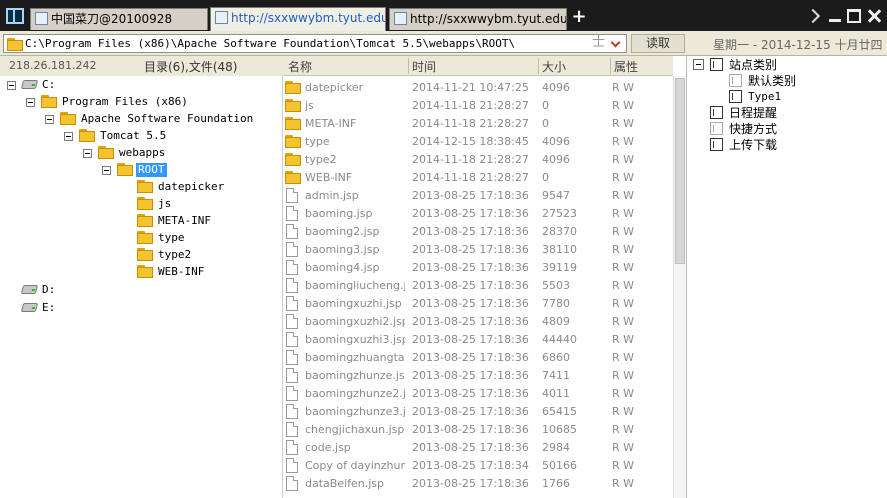 The image size is (887, 498). I want to click on cell-size: 4011, so click(556, 393).